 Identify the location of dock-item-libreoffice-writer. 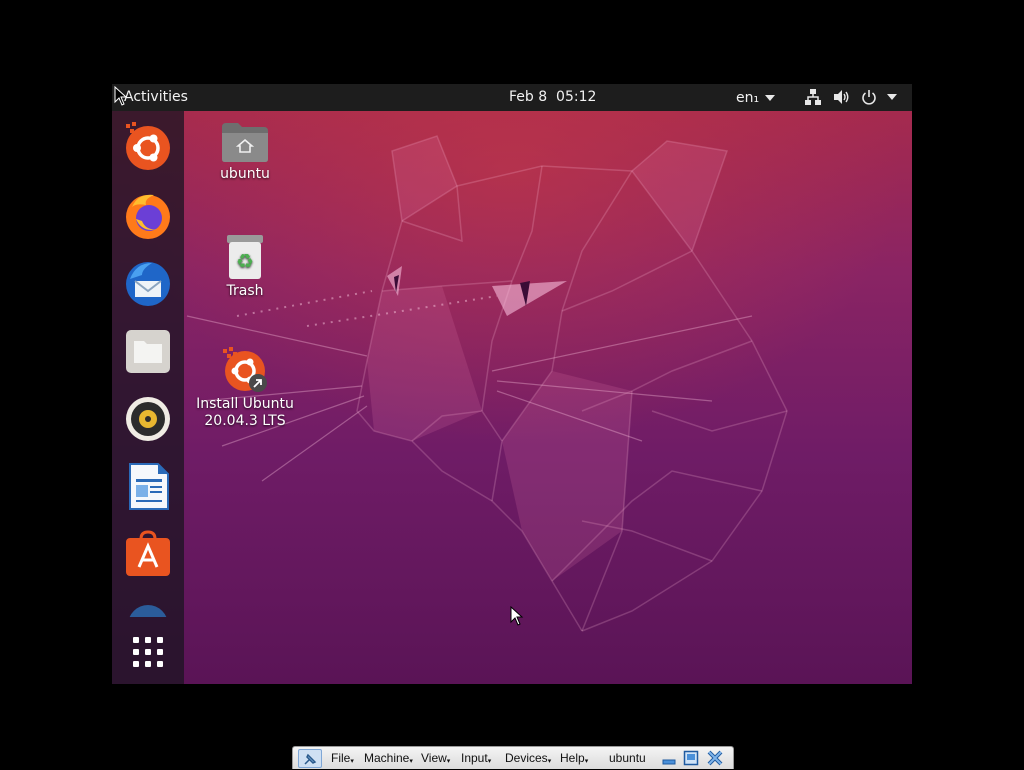
(148, 487).